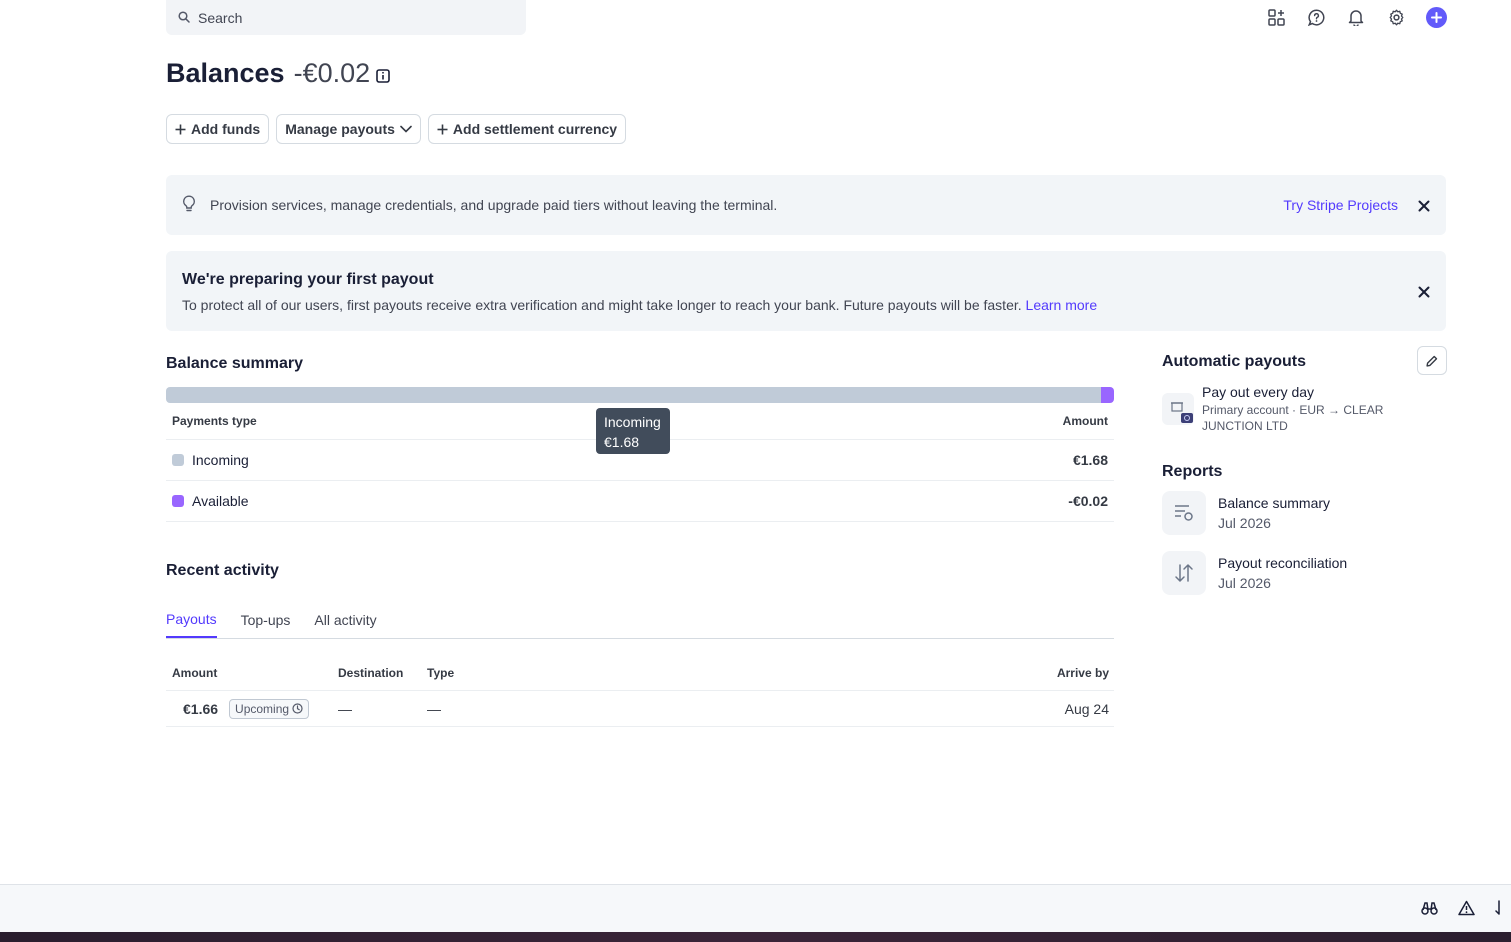 Image resolution: width=1511 pixels, height=942 pixels. I want to click on report-list-icon, so click(1184, 513).